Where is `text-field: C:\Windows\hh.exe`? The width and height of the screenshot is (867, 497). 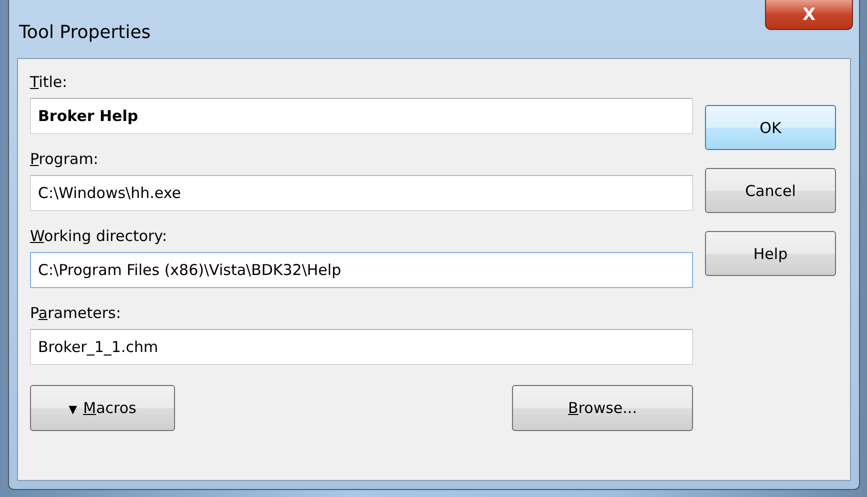 text-field: C:\Windows\hh.exe is located at coordinates (361, 193).